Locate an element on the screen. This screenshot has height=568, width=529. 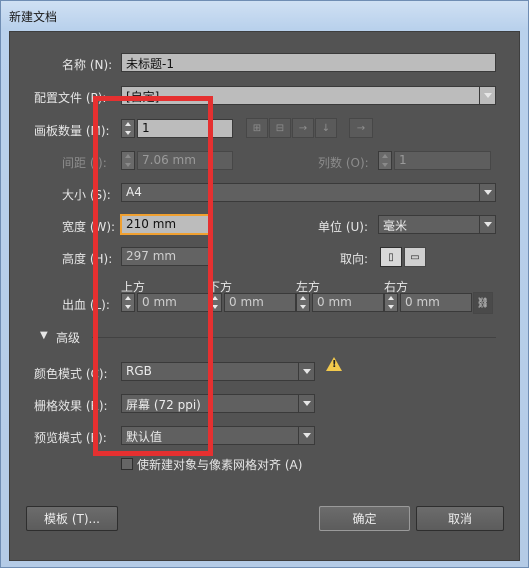
title-bar: 新建文档 is located at coordinates (264, 16).